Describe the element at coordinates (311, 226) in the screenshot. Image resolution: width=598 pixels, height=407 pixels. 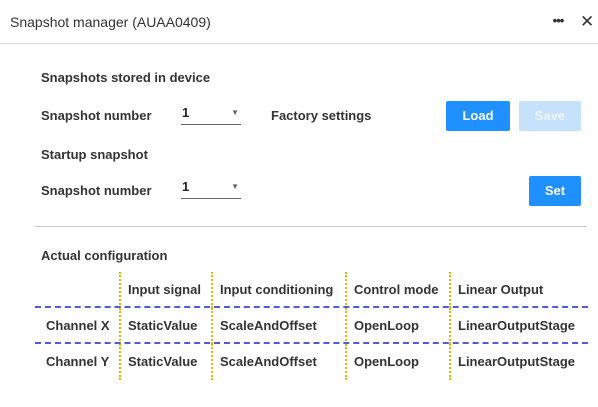
I see `section-divider` at that location.